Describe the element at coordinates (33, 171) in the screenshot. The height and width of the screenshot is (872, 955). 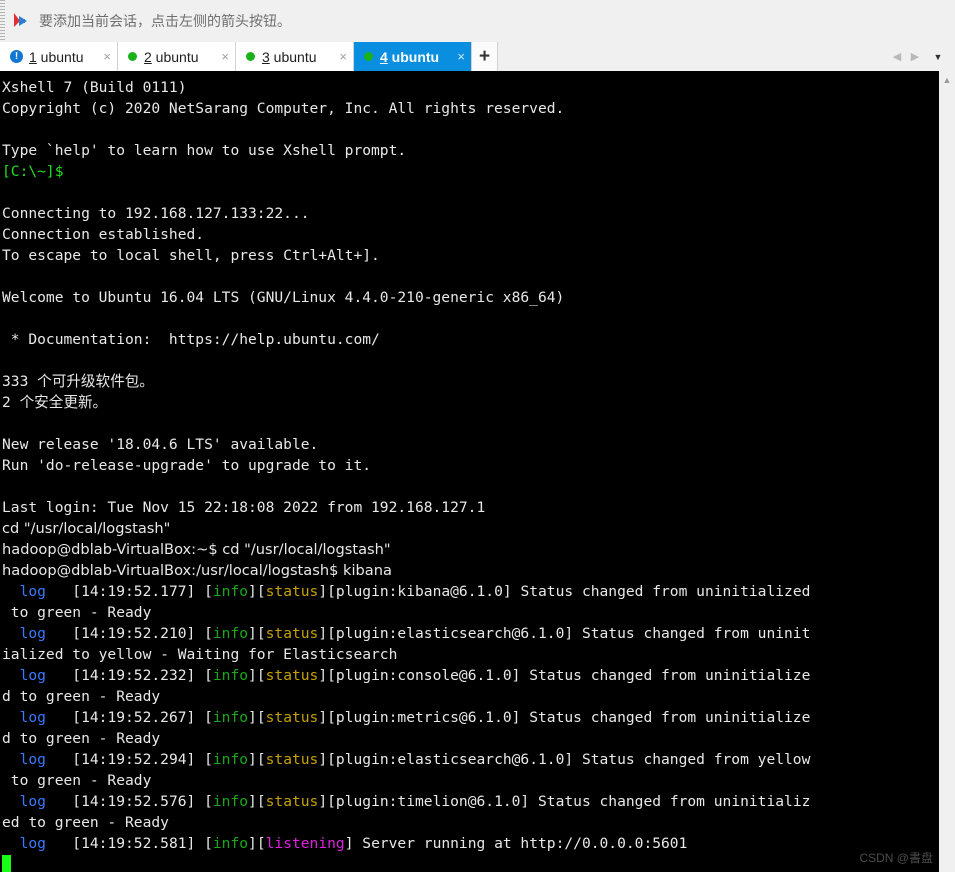
I see `terminal-line-text: [C:\~]$` at that location.